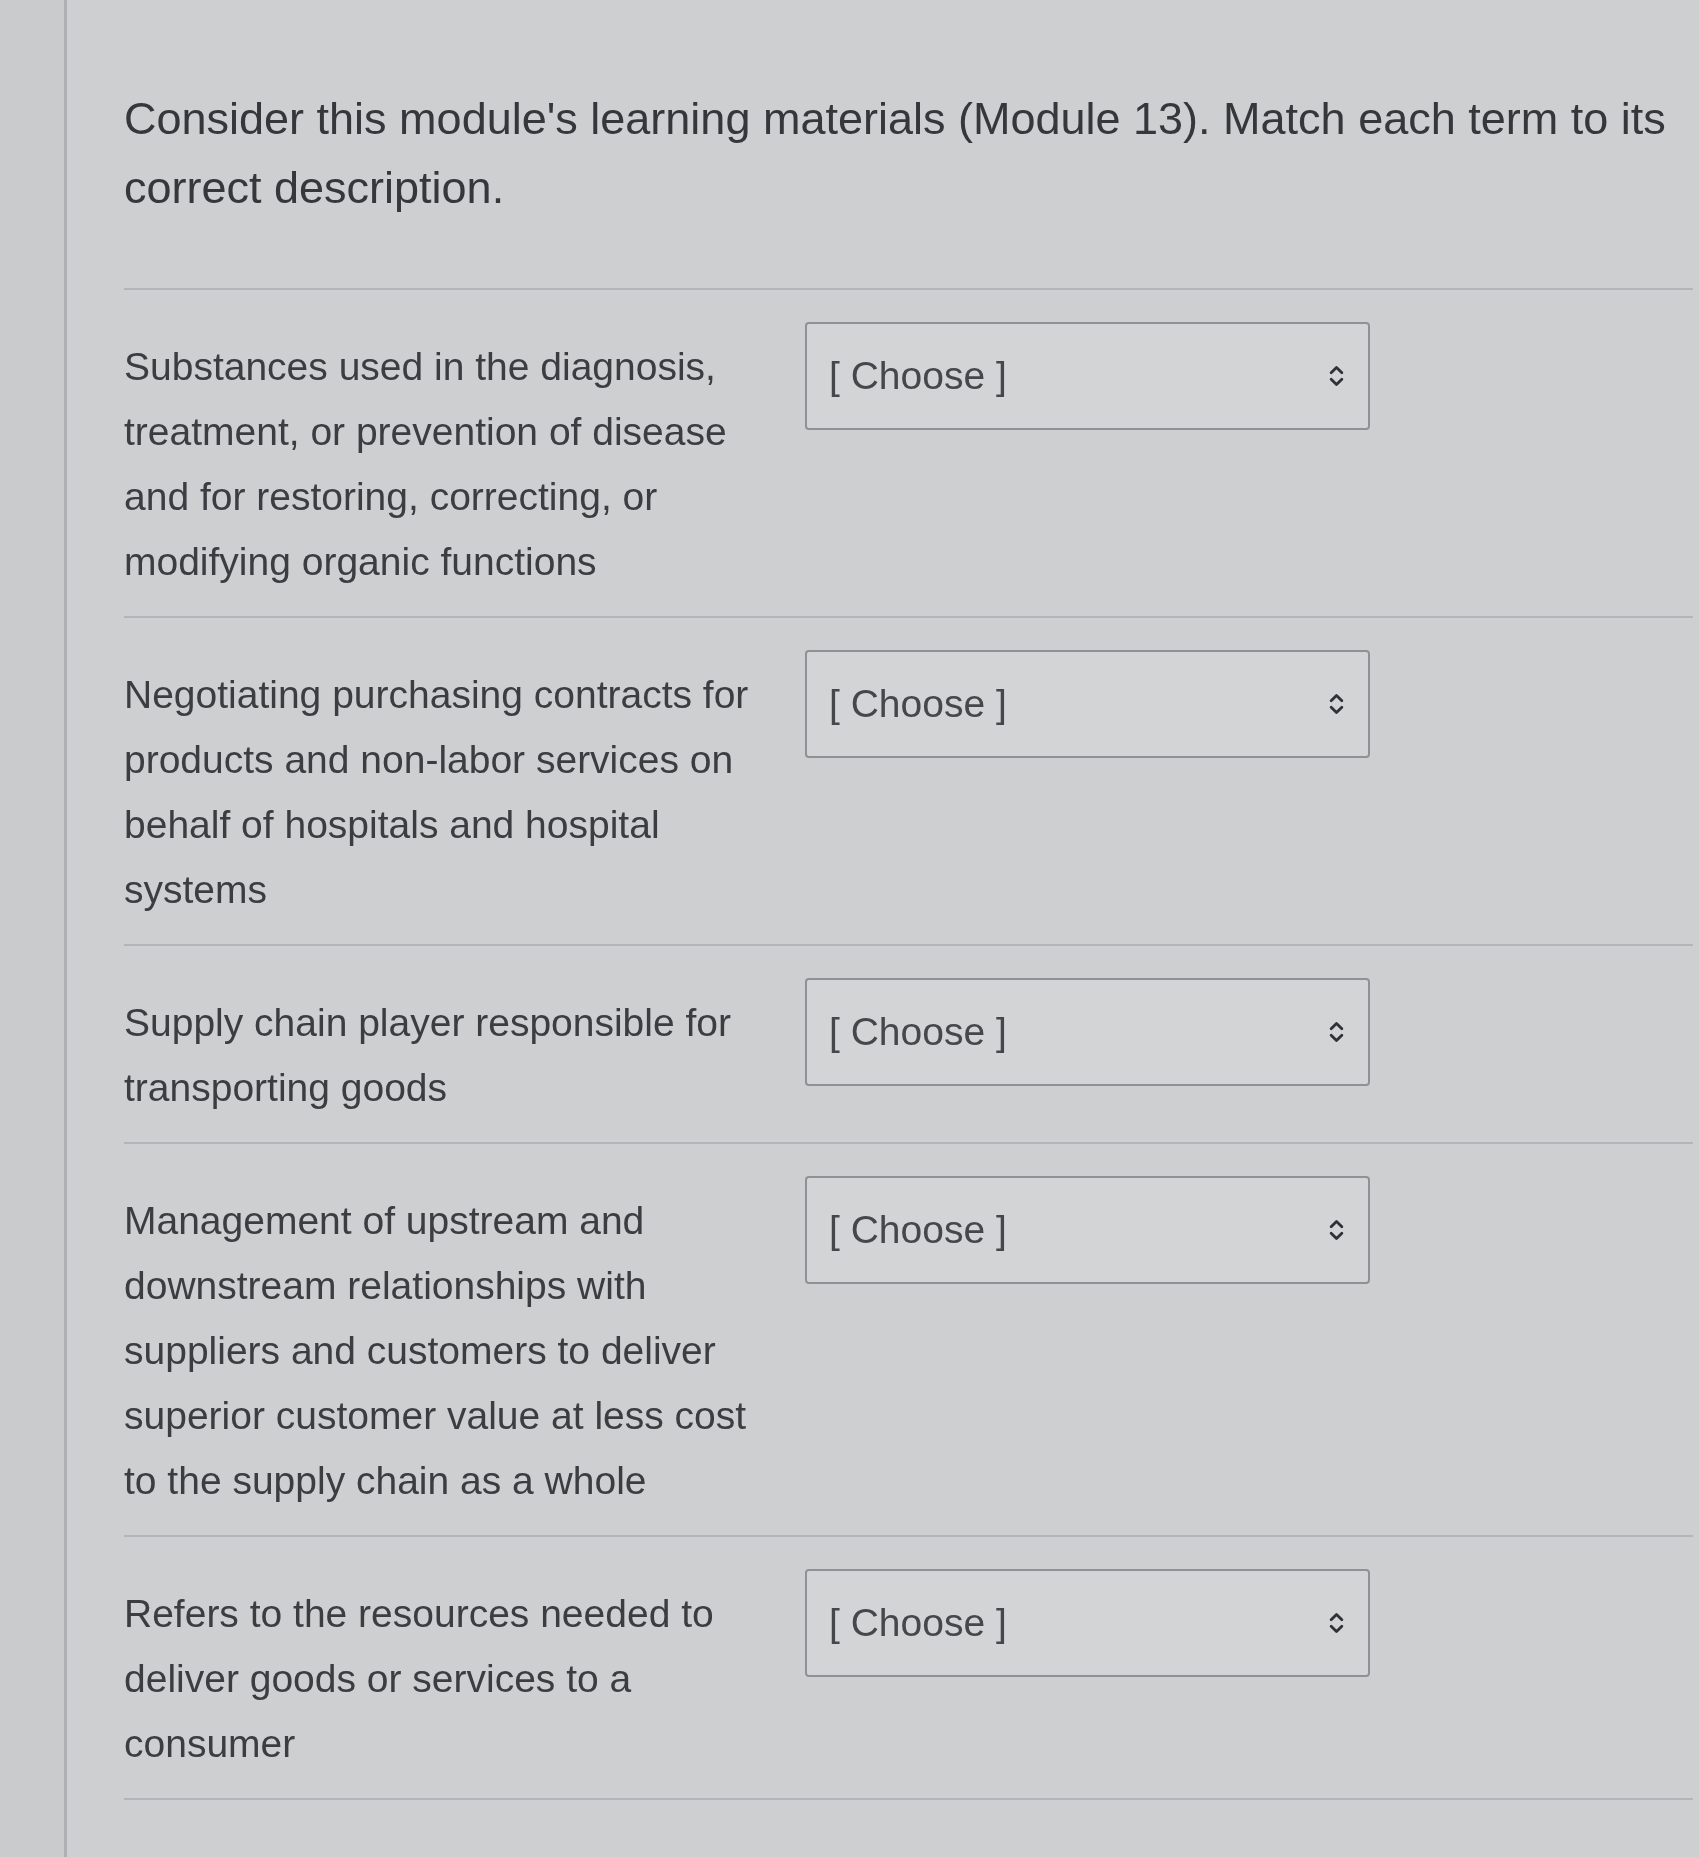  Describe the element at coordinates (426, 464) in the screenshot. I see `term-description: Substances used in the diagnosis, treatment, or prevention of disease and for restoring, correcting, or modifying organic functions` at that location.